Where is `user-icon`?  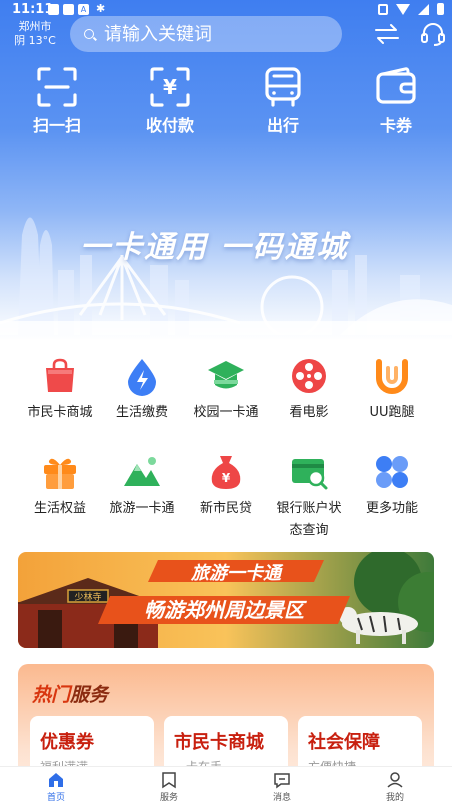 user-icon is located at coordinates (395, 780).